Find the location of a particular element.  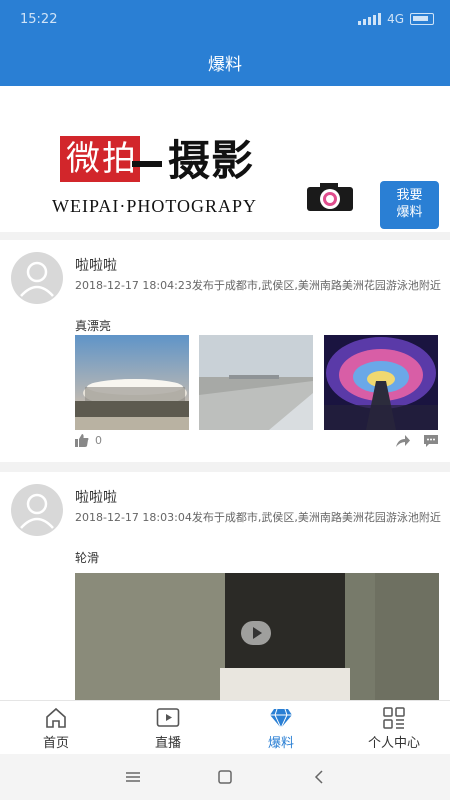

page-title: 爆料 is located at coordinates (225, 65).